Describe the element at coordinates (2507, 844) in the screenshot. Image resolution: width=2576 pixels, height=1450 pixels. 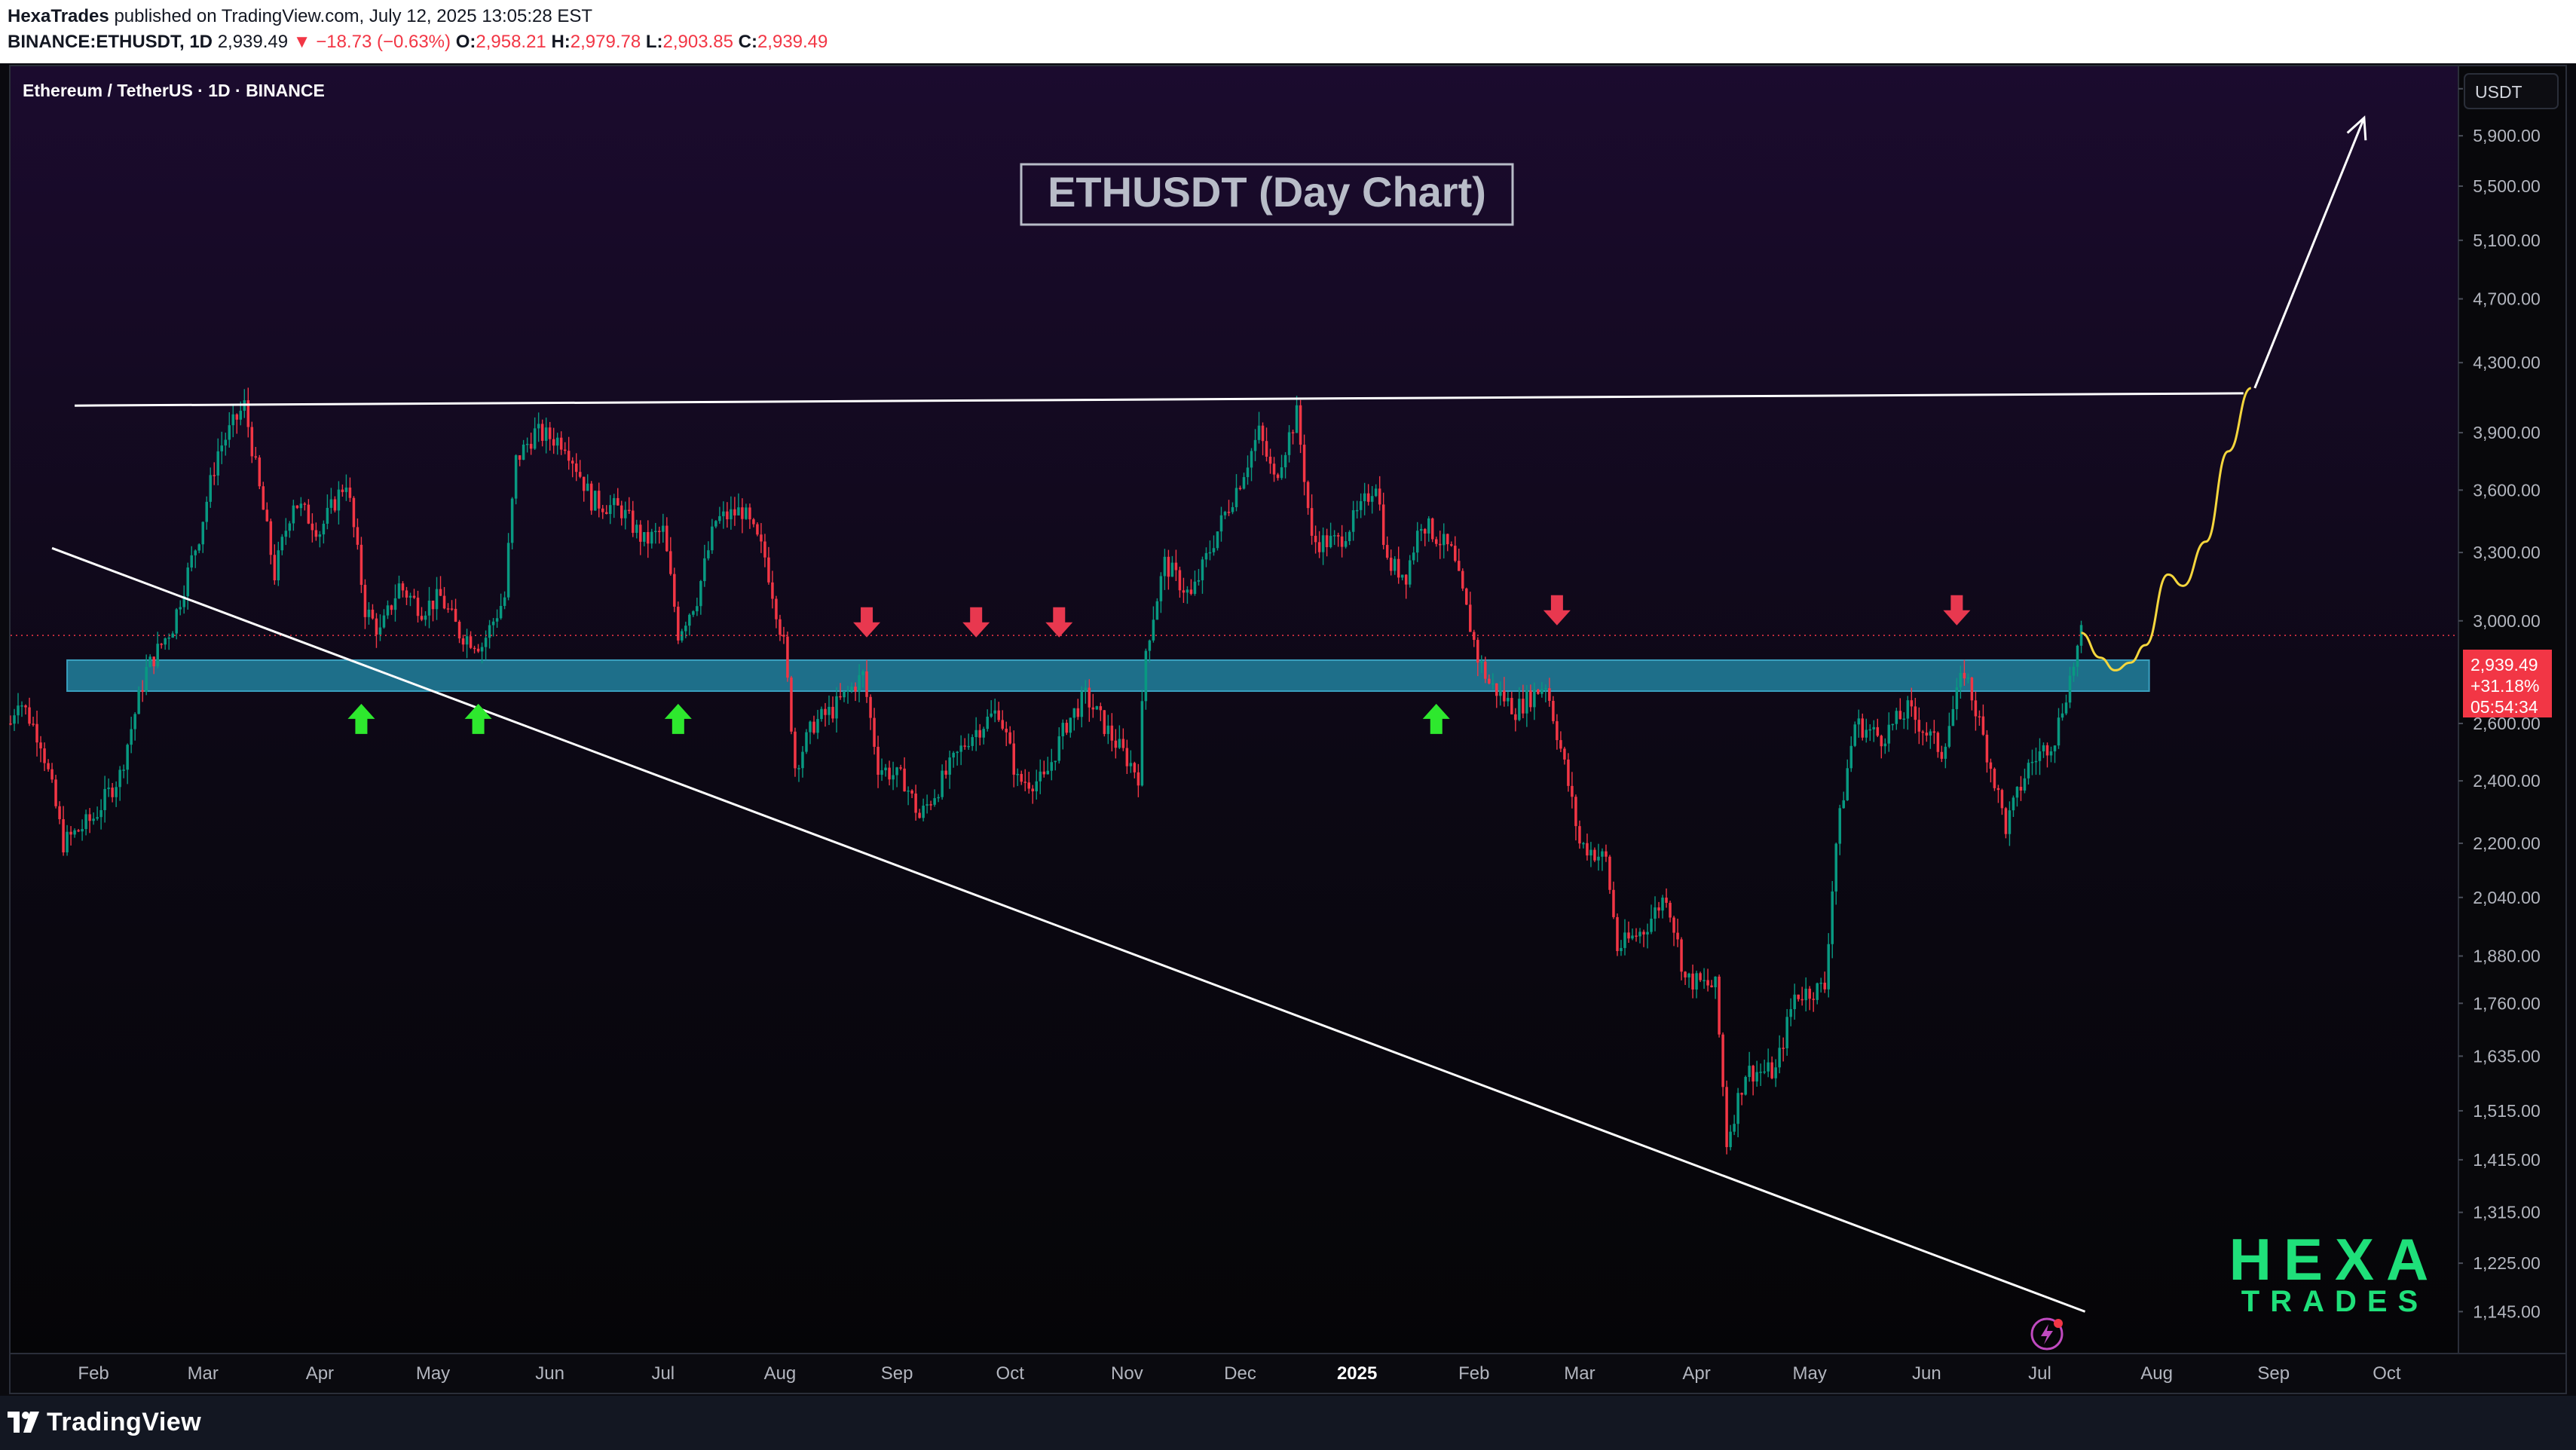
I see `y-tick-label: 2,200.00` at that location.